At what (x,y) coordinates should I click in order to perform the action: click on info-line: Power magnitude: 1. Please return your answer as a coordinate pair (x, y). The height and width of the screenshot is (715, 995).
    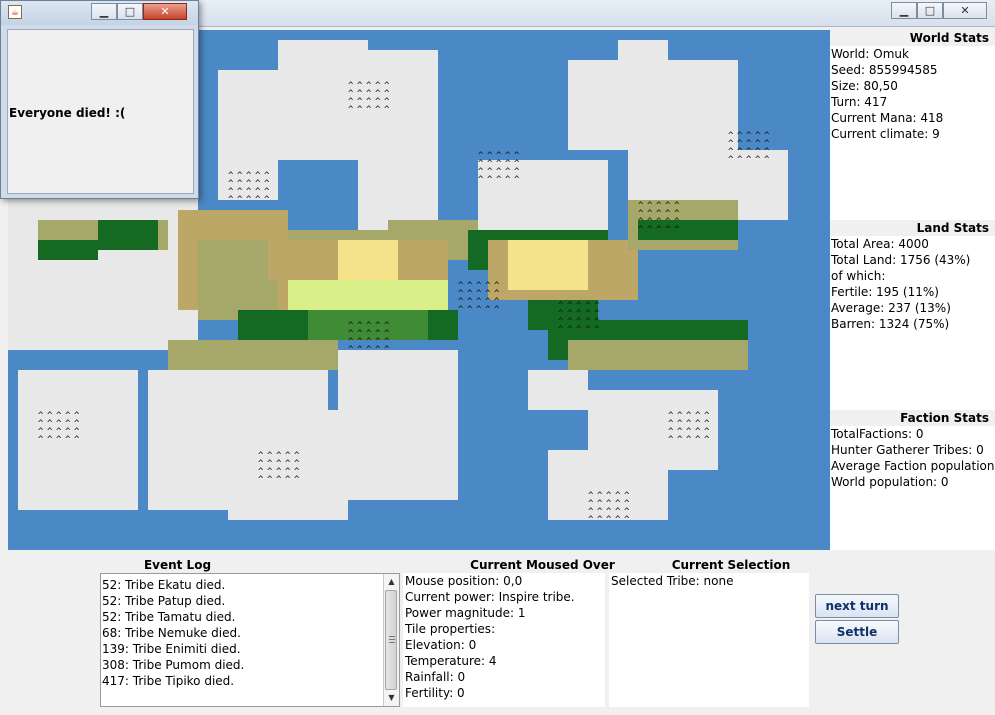
    Looking at the image, I should click on (465, 613).